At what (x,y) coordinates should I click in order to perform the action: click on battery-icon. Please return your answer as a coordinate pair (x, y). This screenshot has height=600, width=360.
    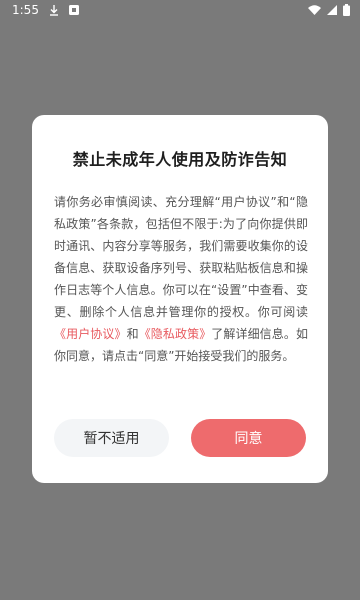
    Looking at the image, I should click on (346, 10).